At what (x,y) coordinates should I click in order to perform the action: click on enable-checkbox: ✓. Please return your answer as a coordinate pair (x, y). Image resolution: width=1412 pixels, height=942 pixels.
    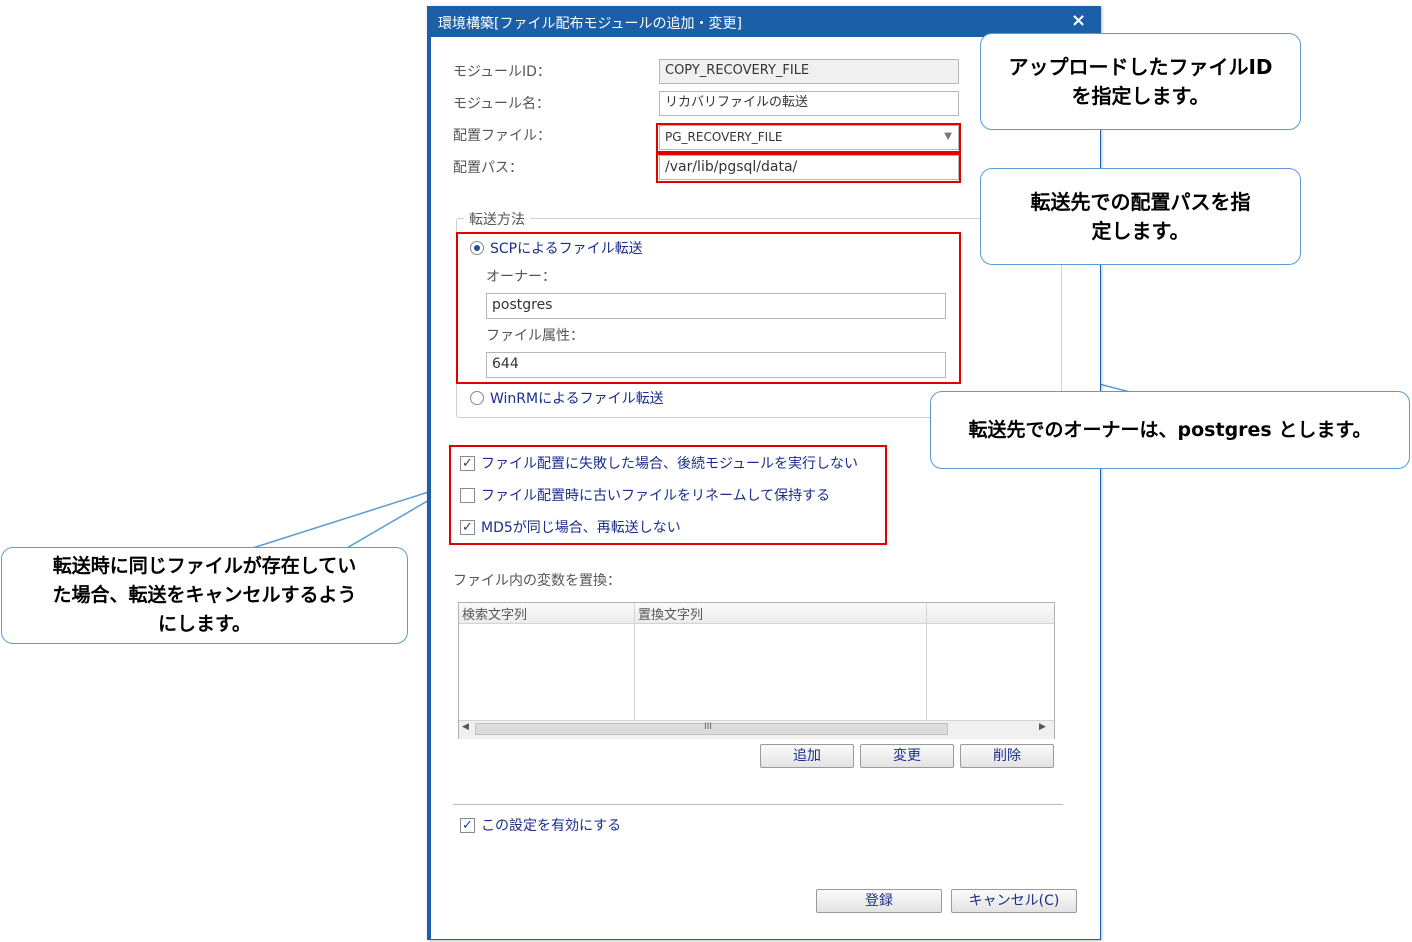
    Looking at the image, I should click on (467, 825).